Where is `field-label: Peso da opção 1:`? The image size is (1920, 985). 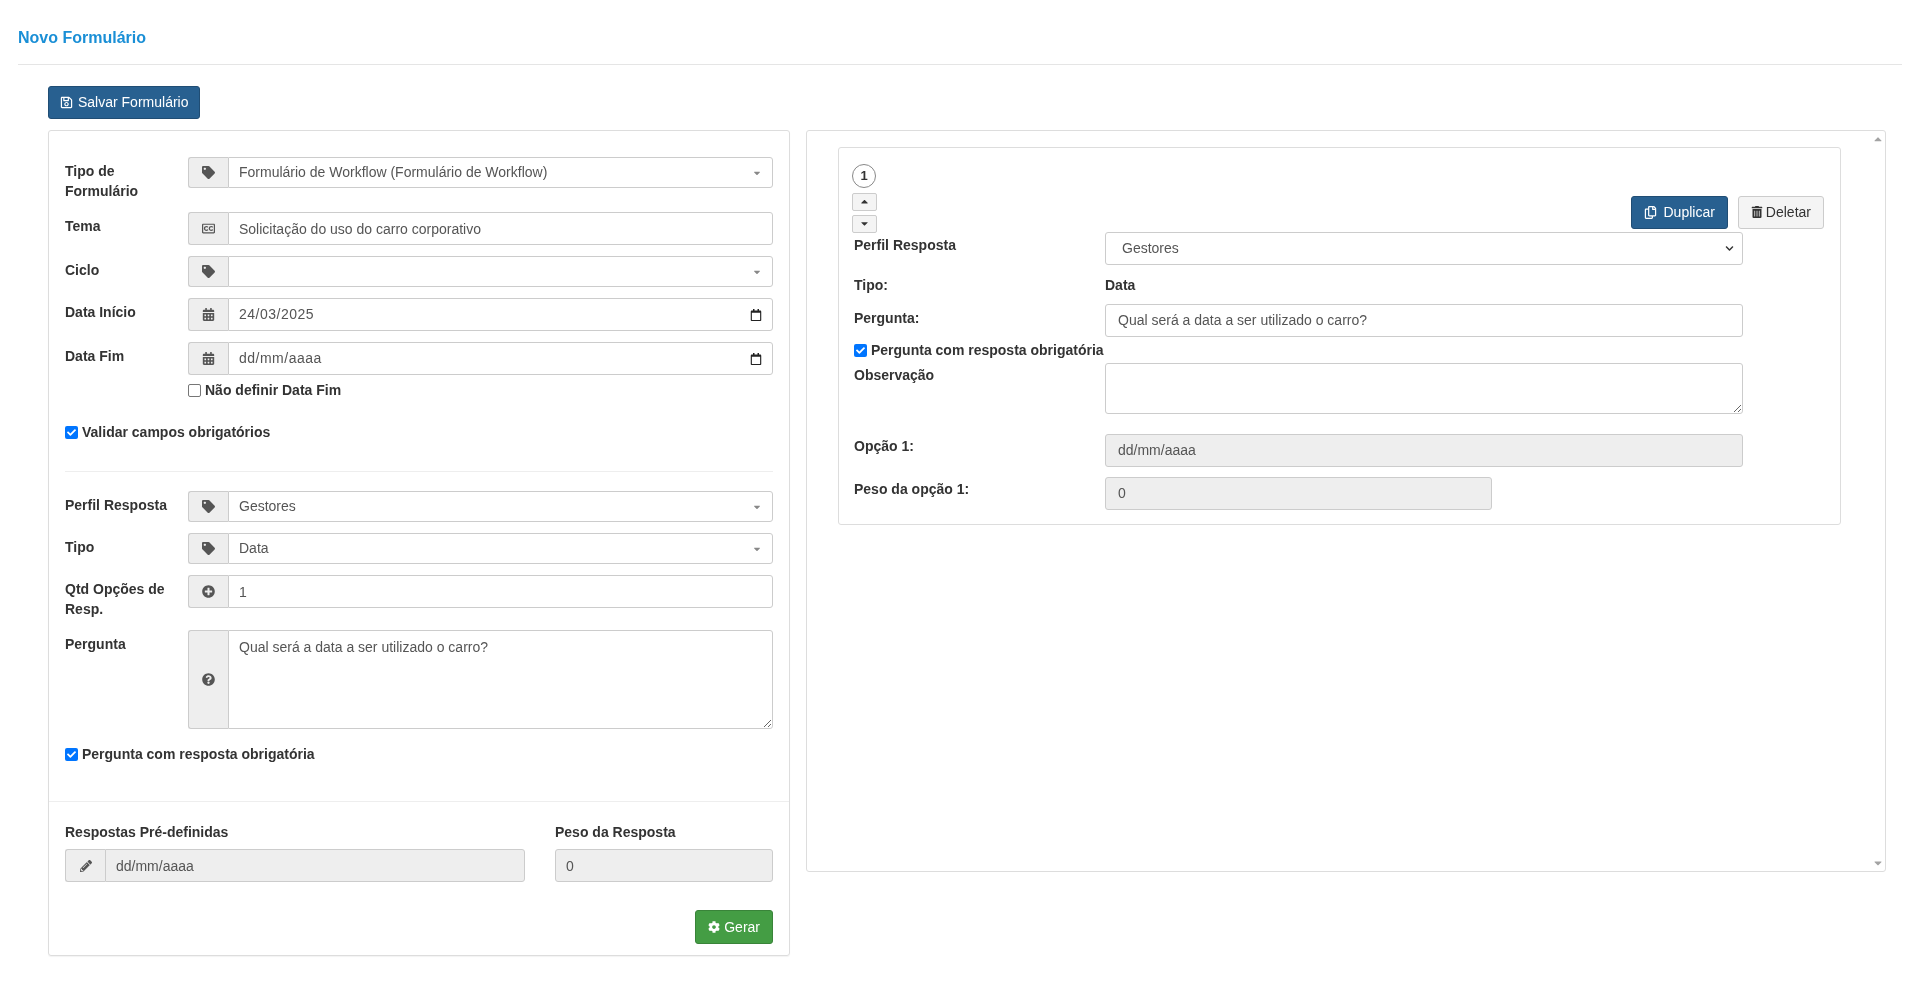
field-label: Peso da opção 1: is located at coordinates (912, 489).